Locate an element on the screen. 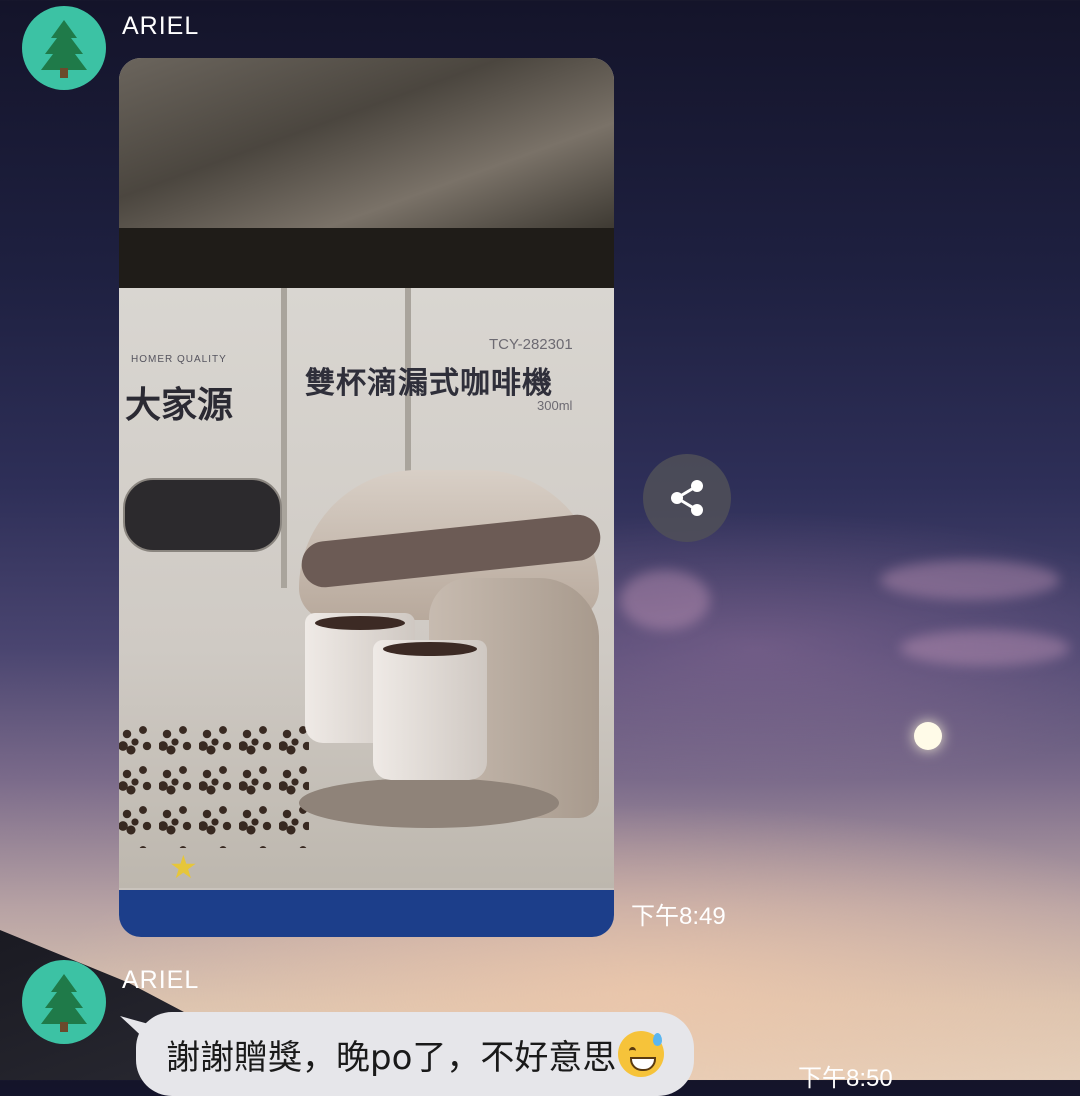 The image size is (1080, 1096). share-icon is located at coordinates (687, 498).